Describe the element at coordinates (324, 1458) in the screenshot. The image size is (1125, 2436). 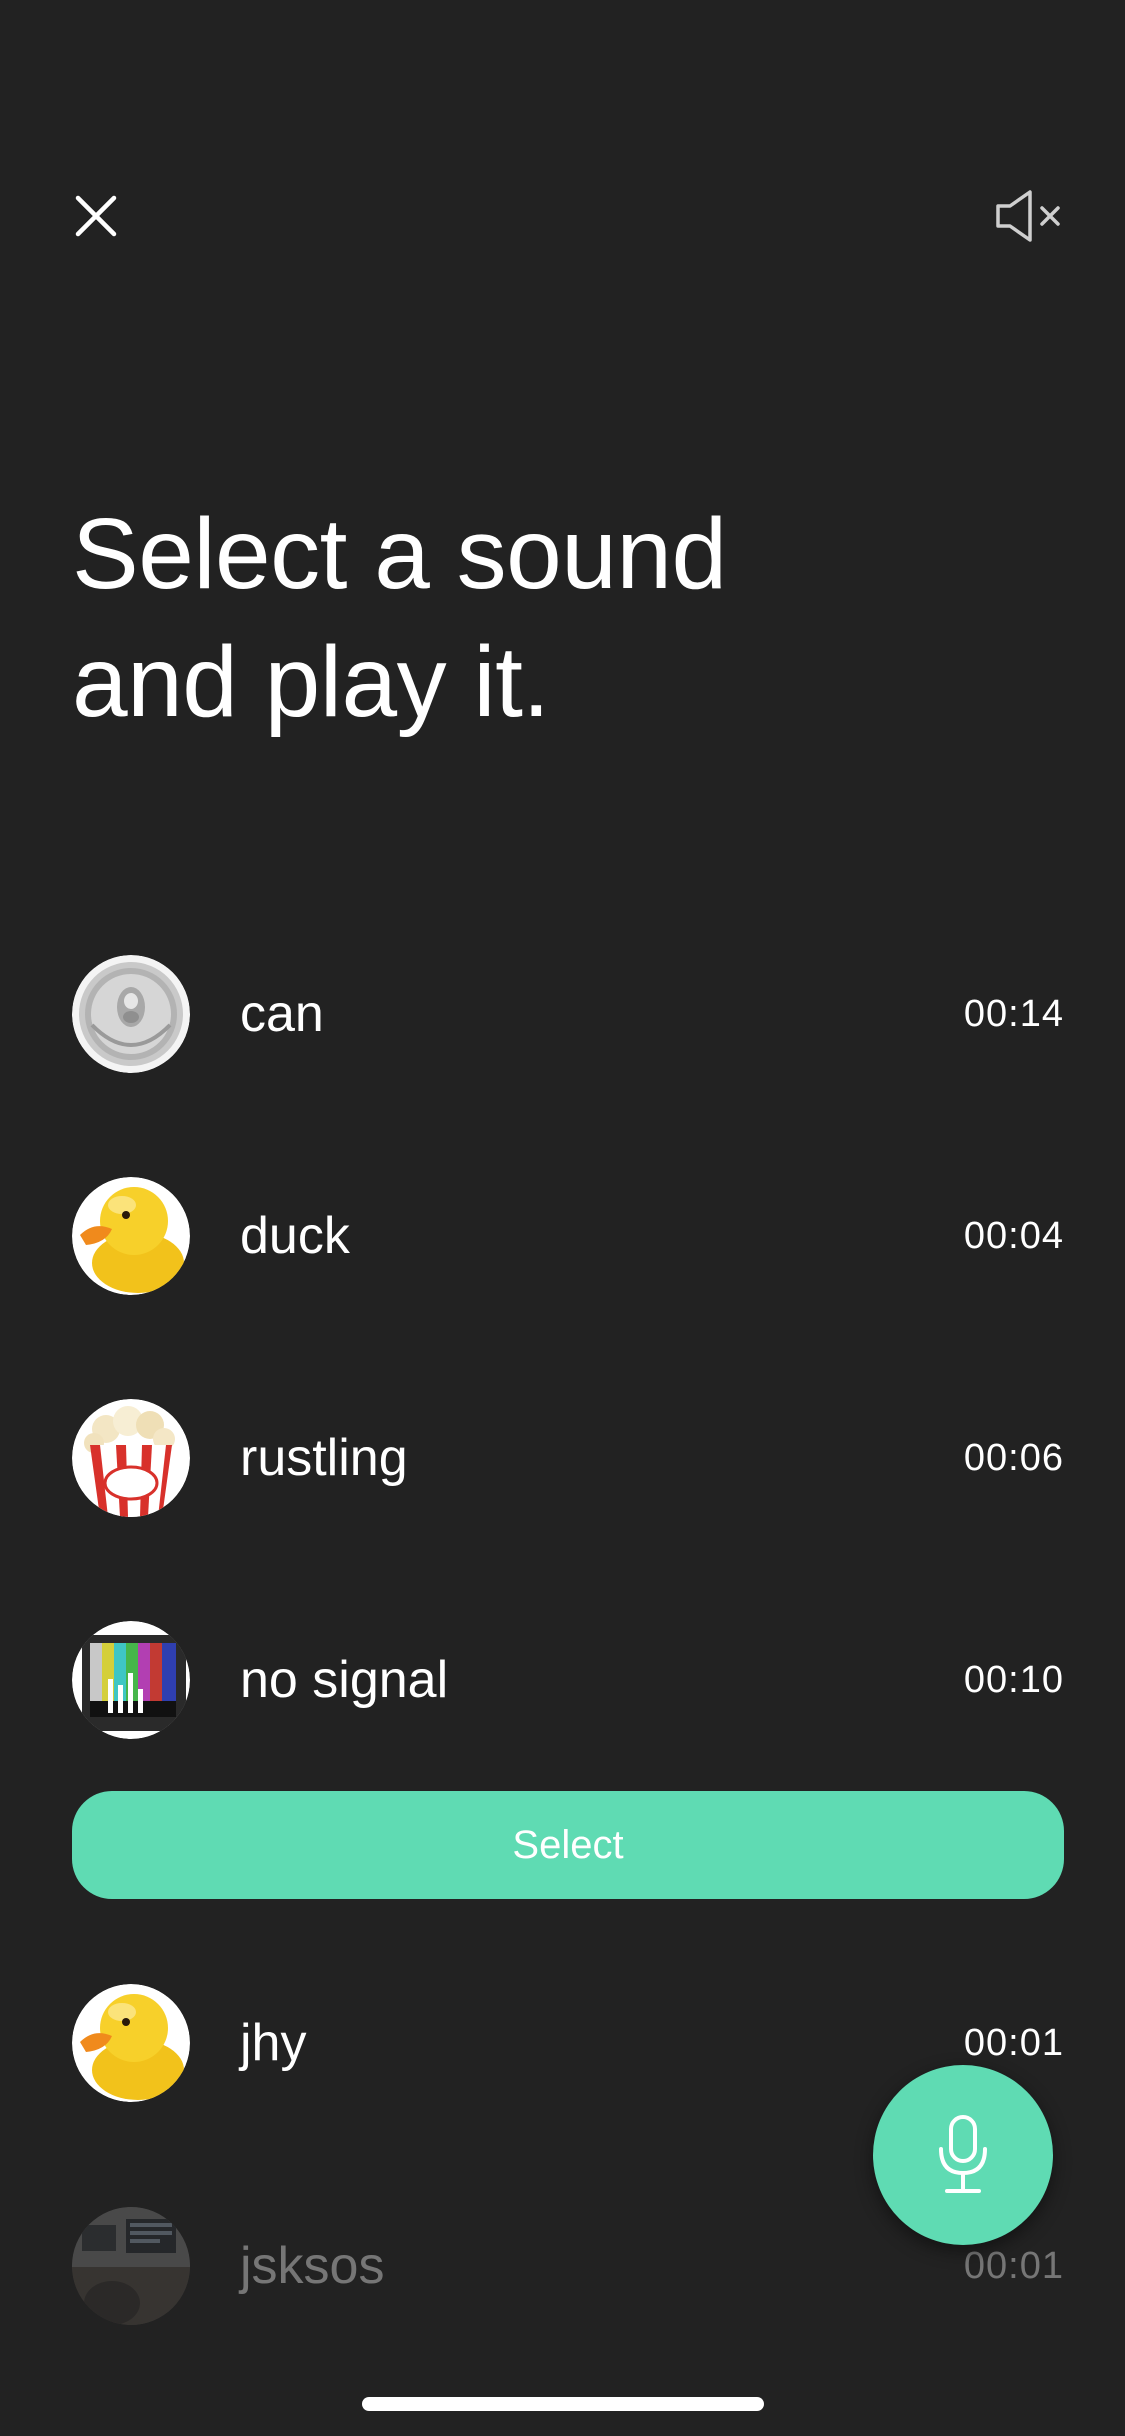
I see `sound-name: rustling` at that location.